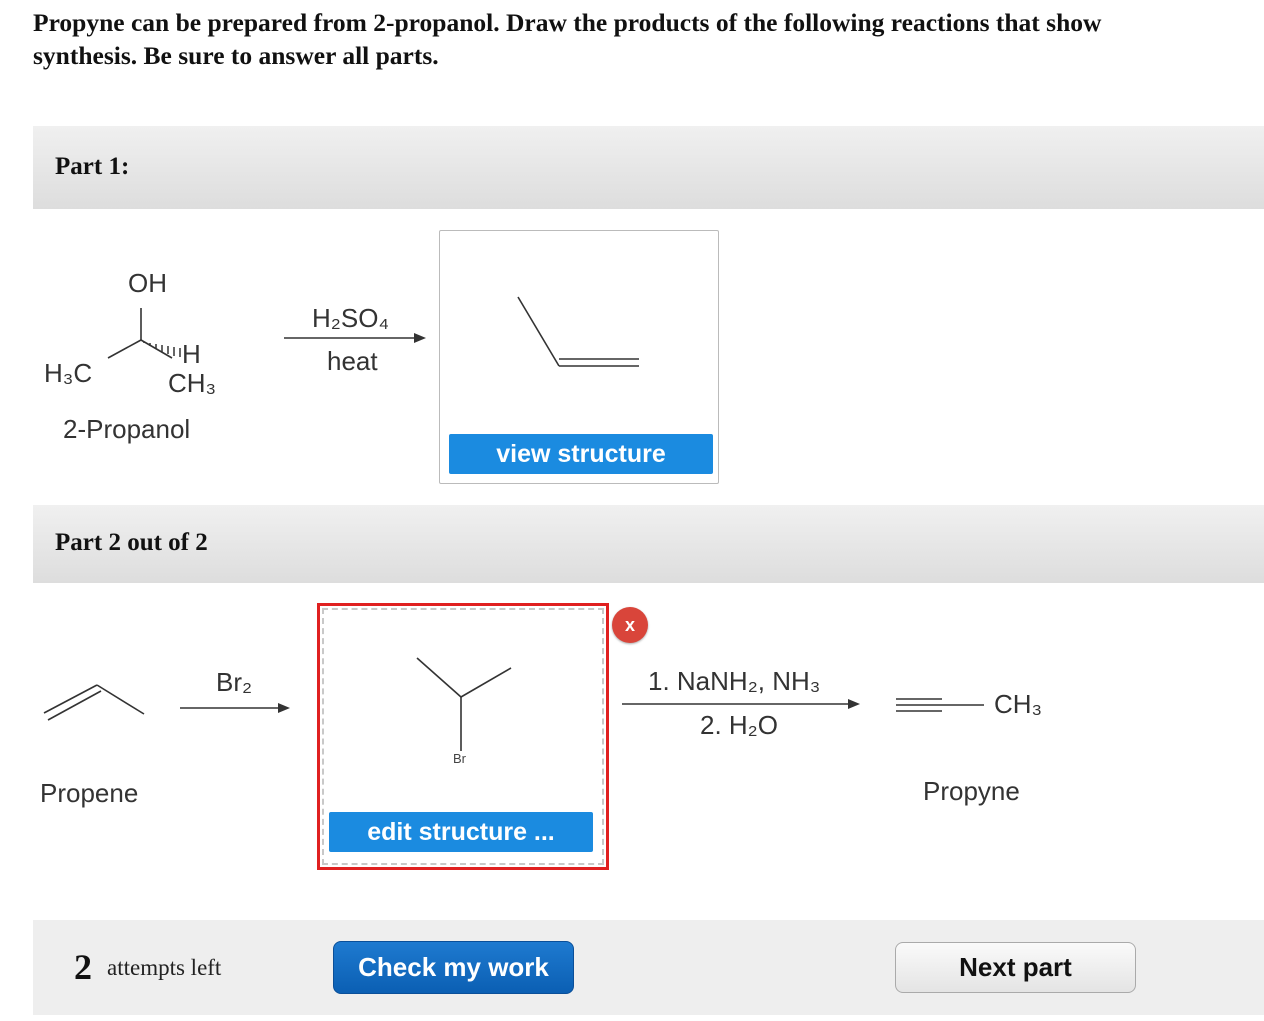  I want to click on propene-name: Propene, so click(89, 793).